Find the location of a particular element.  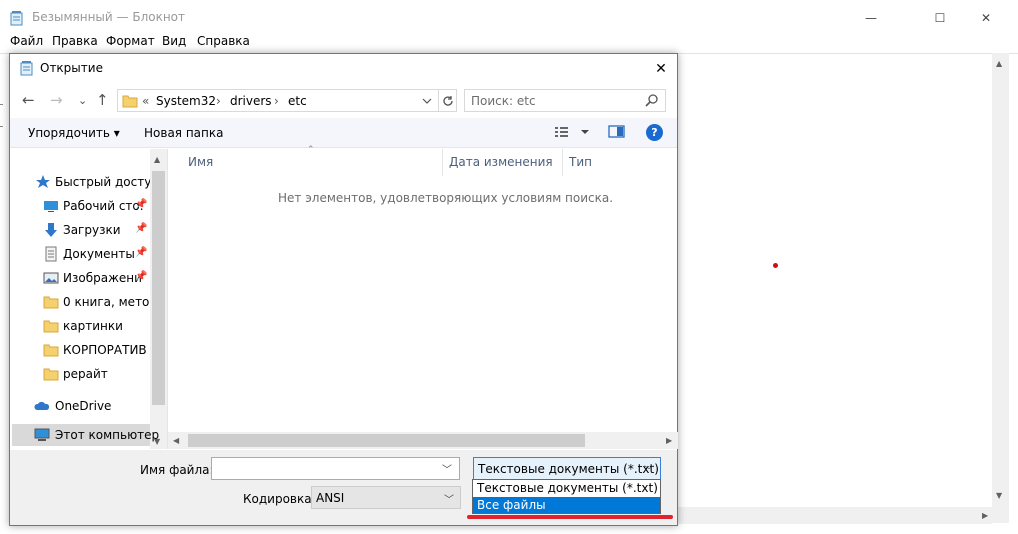

navigation-pane-scrollbar: ▲ ▼ is located at coordinates (158, 299).